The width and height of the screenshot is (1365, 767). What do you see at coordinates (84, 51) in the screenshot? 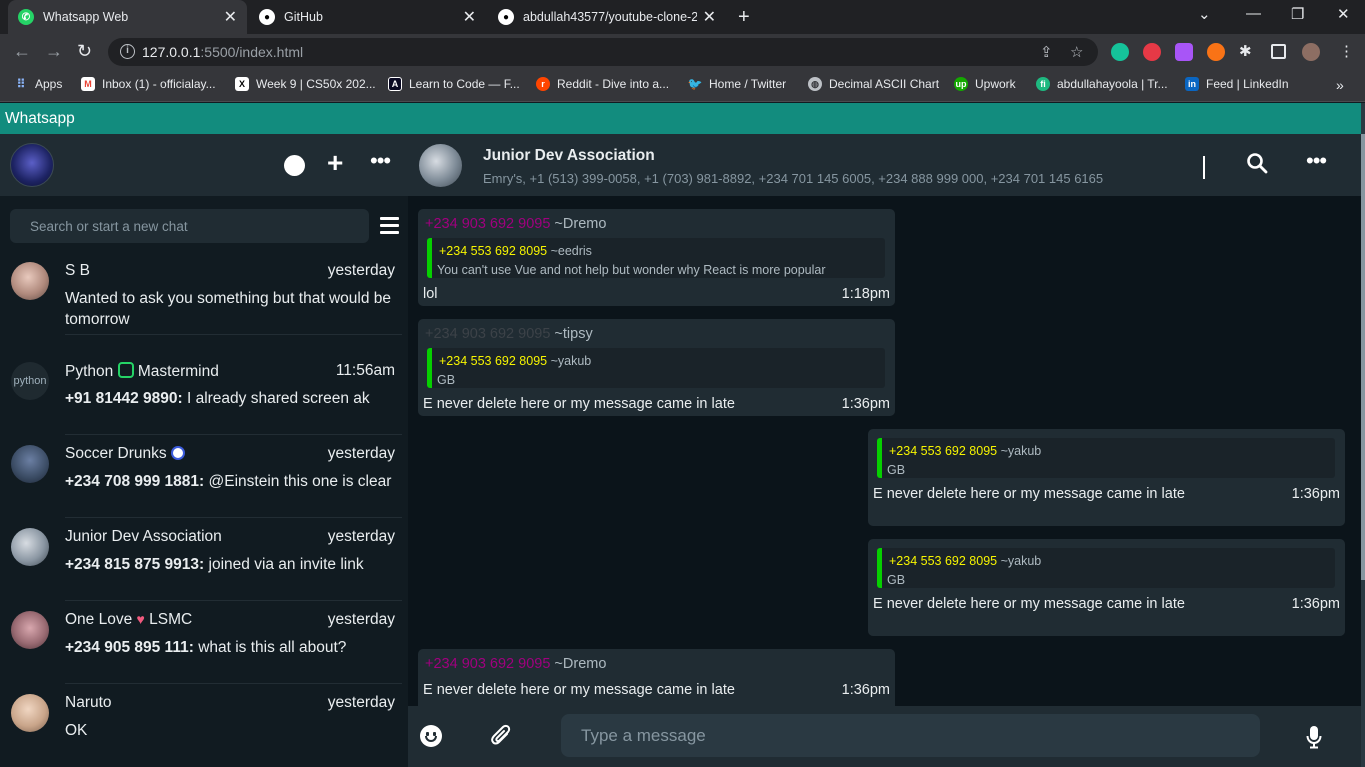
I see `reload-icon: ↻` at bounding box center [84, 51].